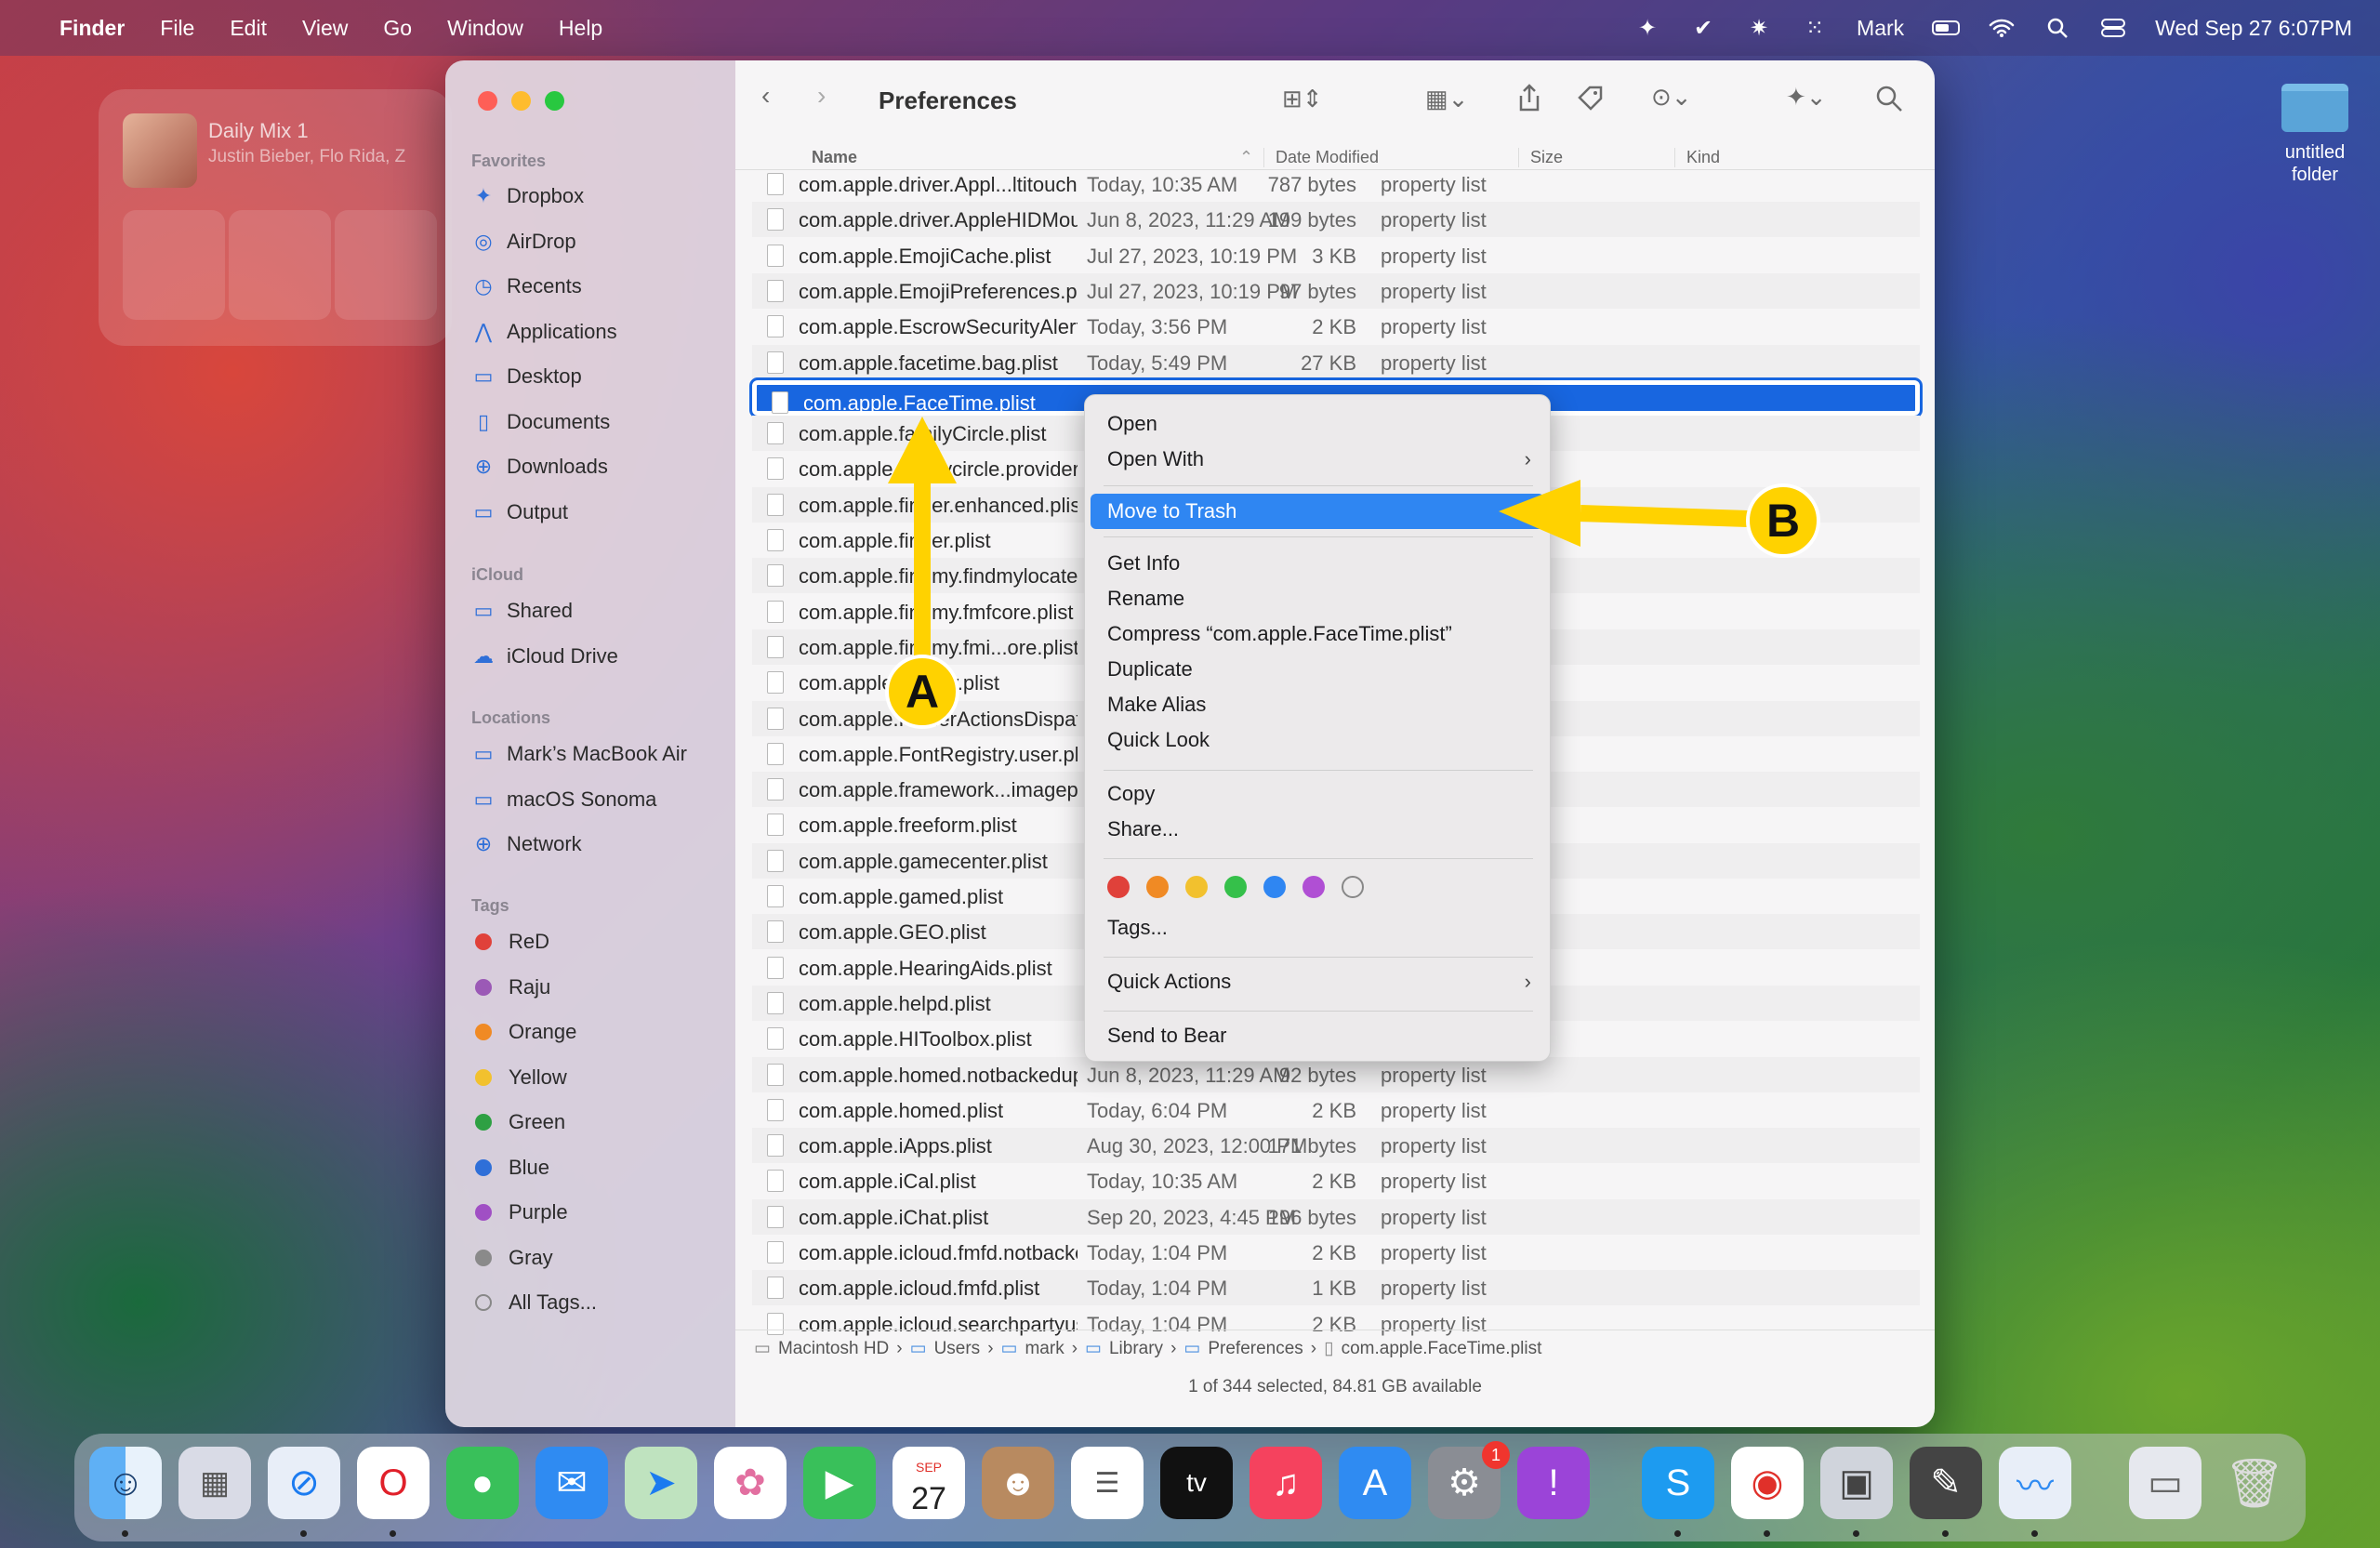 This screenshot has width=2380, height=1548. I want to click on notification-badge: 1, so click(1496, 1455).